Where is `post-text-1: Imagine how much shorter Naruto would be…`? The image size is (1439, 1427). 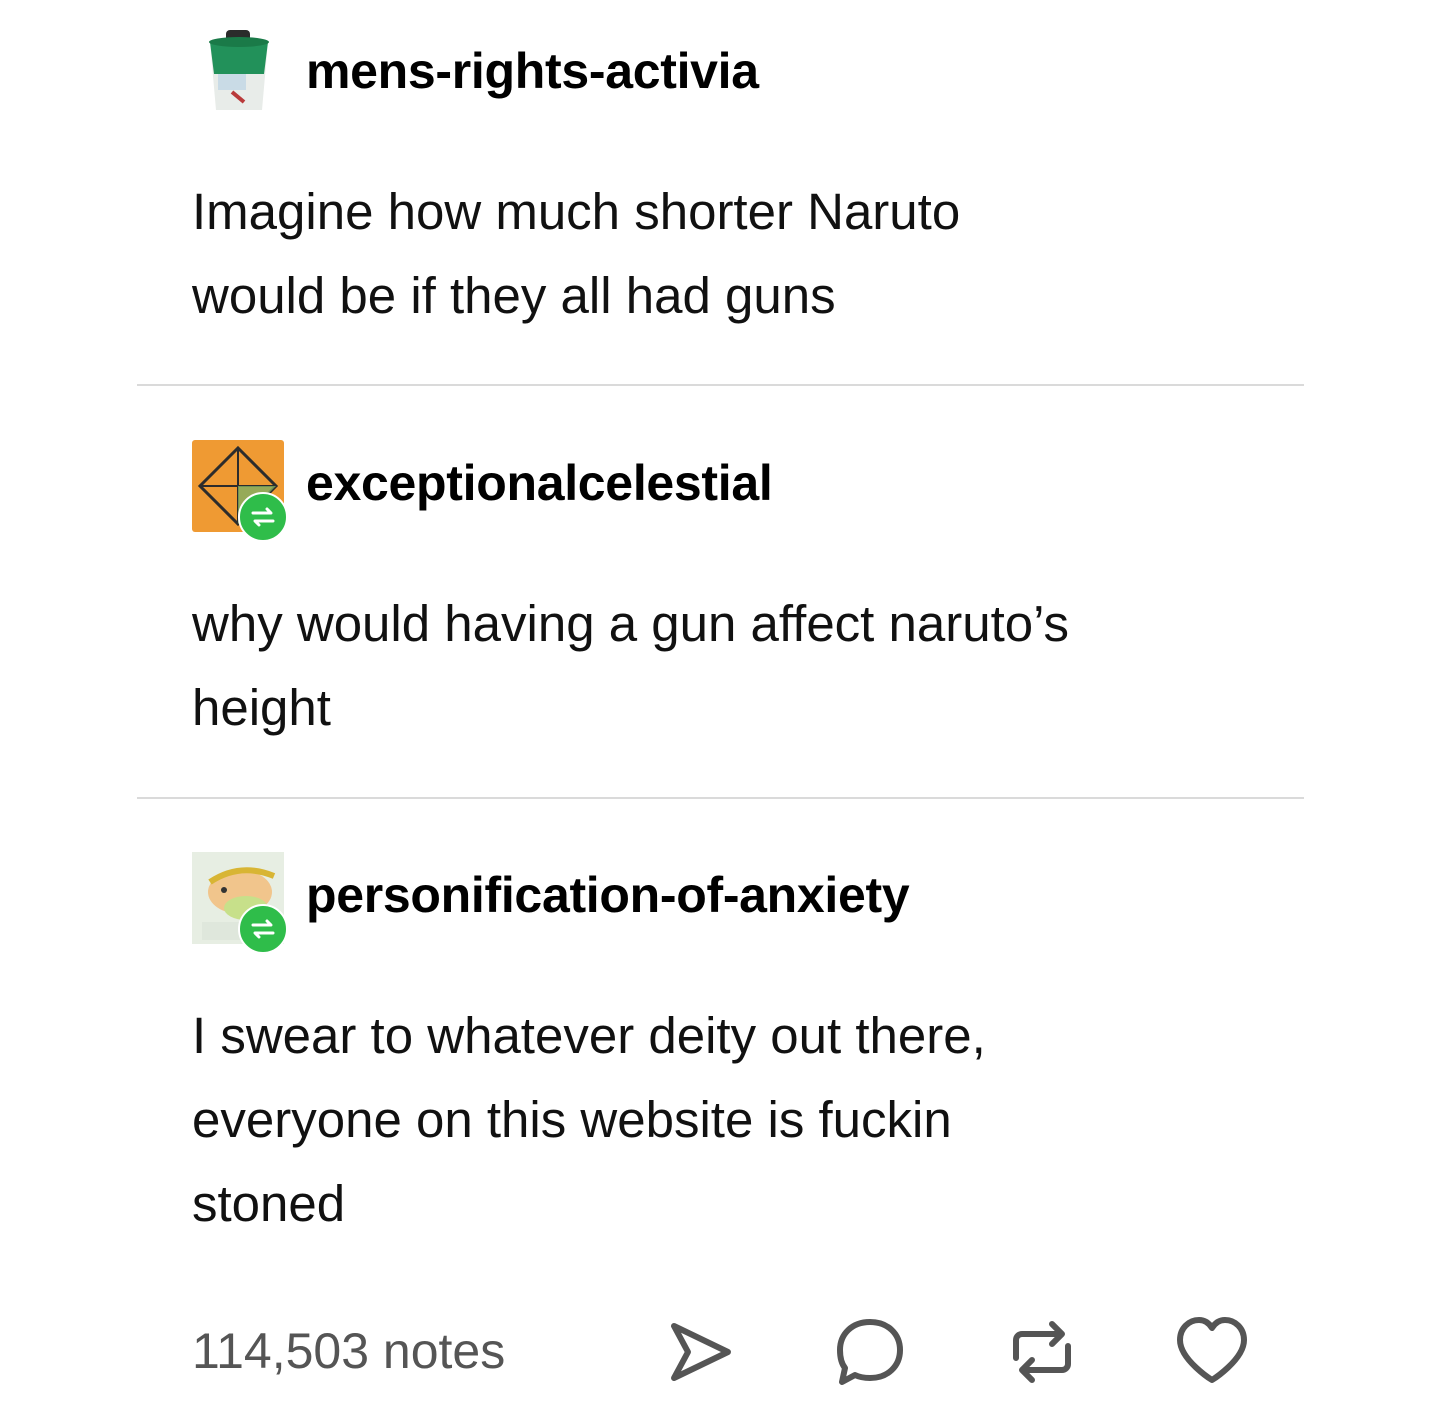 post-text-1: Imagine how much shorter Naruto would be… is located at coordinates (747, 254).